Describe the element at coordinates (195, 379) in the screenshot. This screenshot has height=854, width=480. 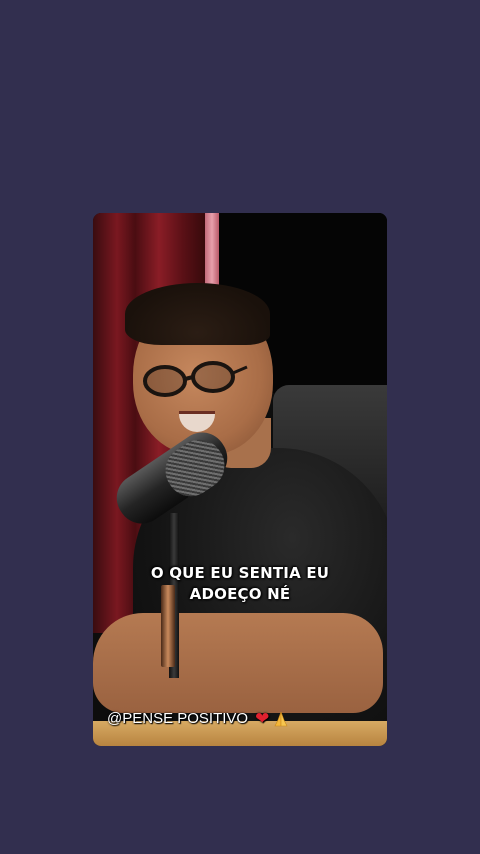
I see `glasses` at that location.